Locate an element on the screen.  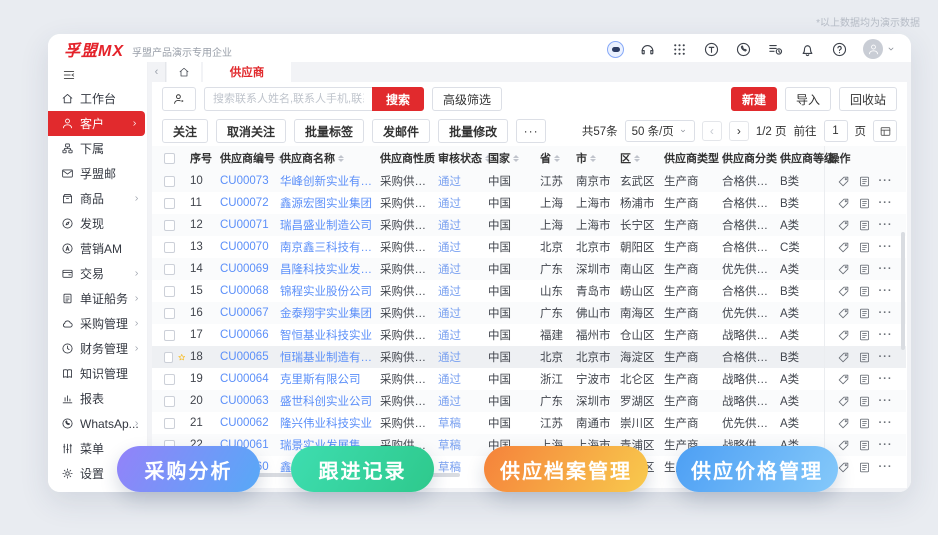
sidebar-item-discover: 发现 is located at coordinates (97, 223).